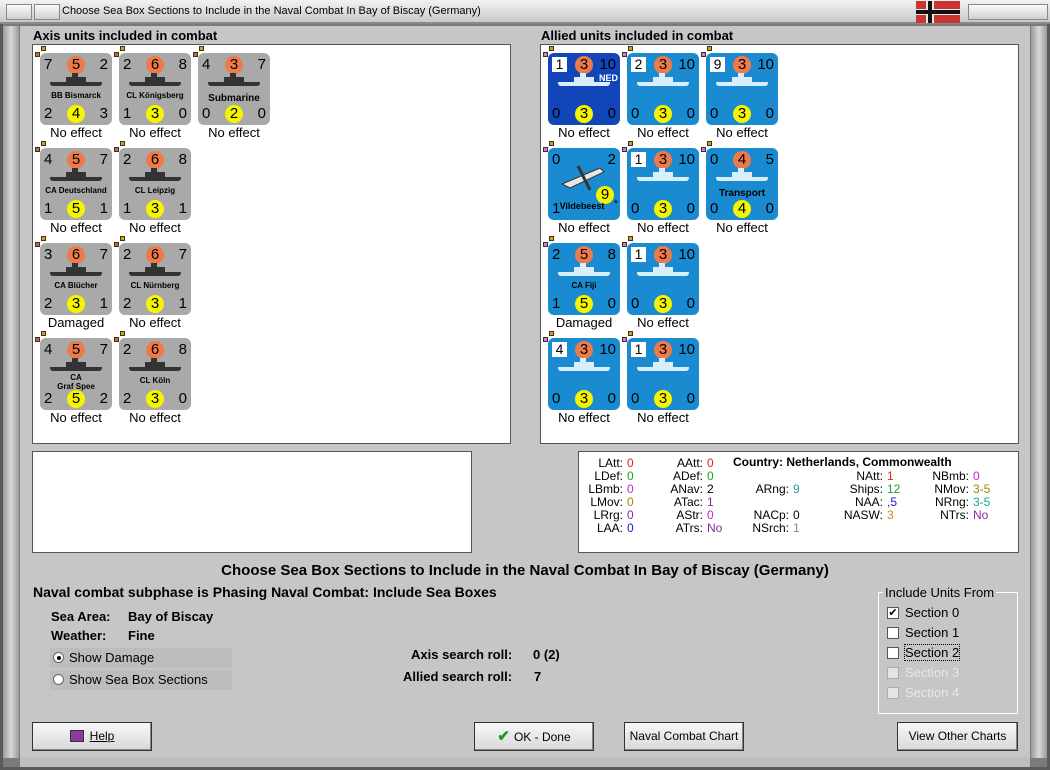 This screenshot has height=770, width=1050. Describe the element at coordinates (663, 89) in the screenshot. I see `allied-unit-counter: 2 10 0 0 3 3` at that location.